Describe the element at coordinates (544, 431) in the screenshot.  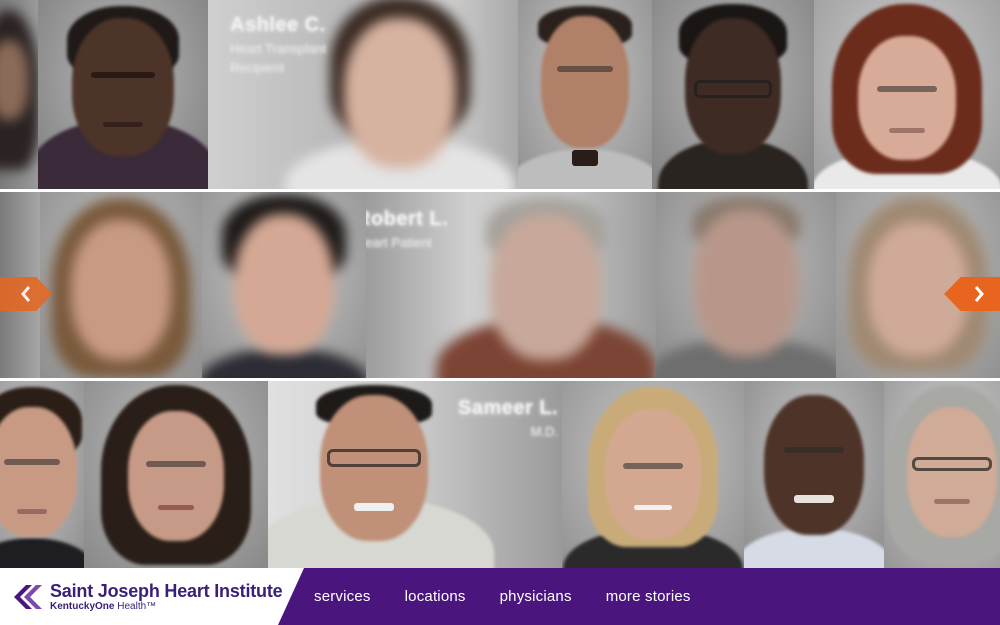
I see `caption-line: M.D.` at that location.